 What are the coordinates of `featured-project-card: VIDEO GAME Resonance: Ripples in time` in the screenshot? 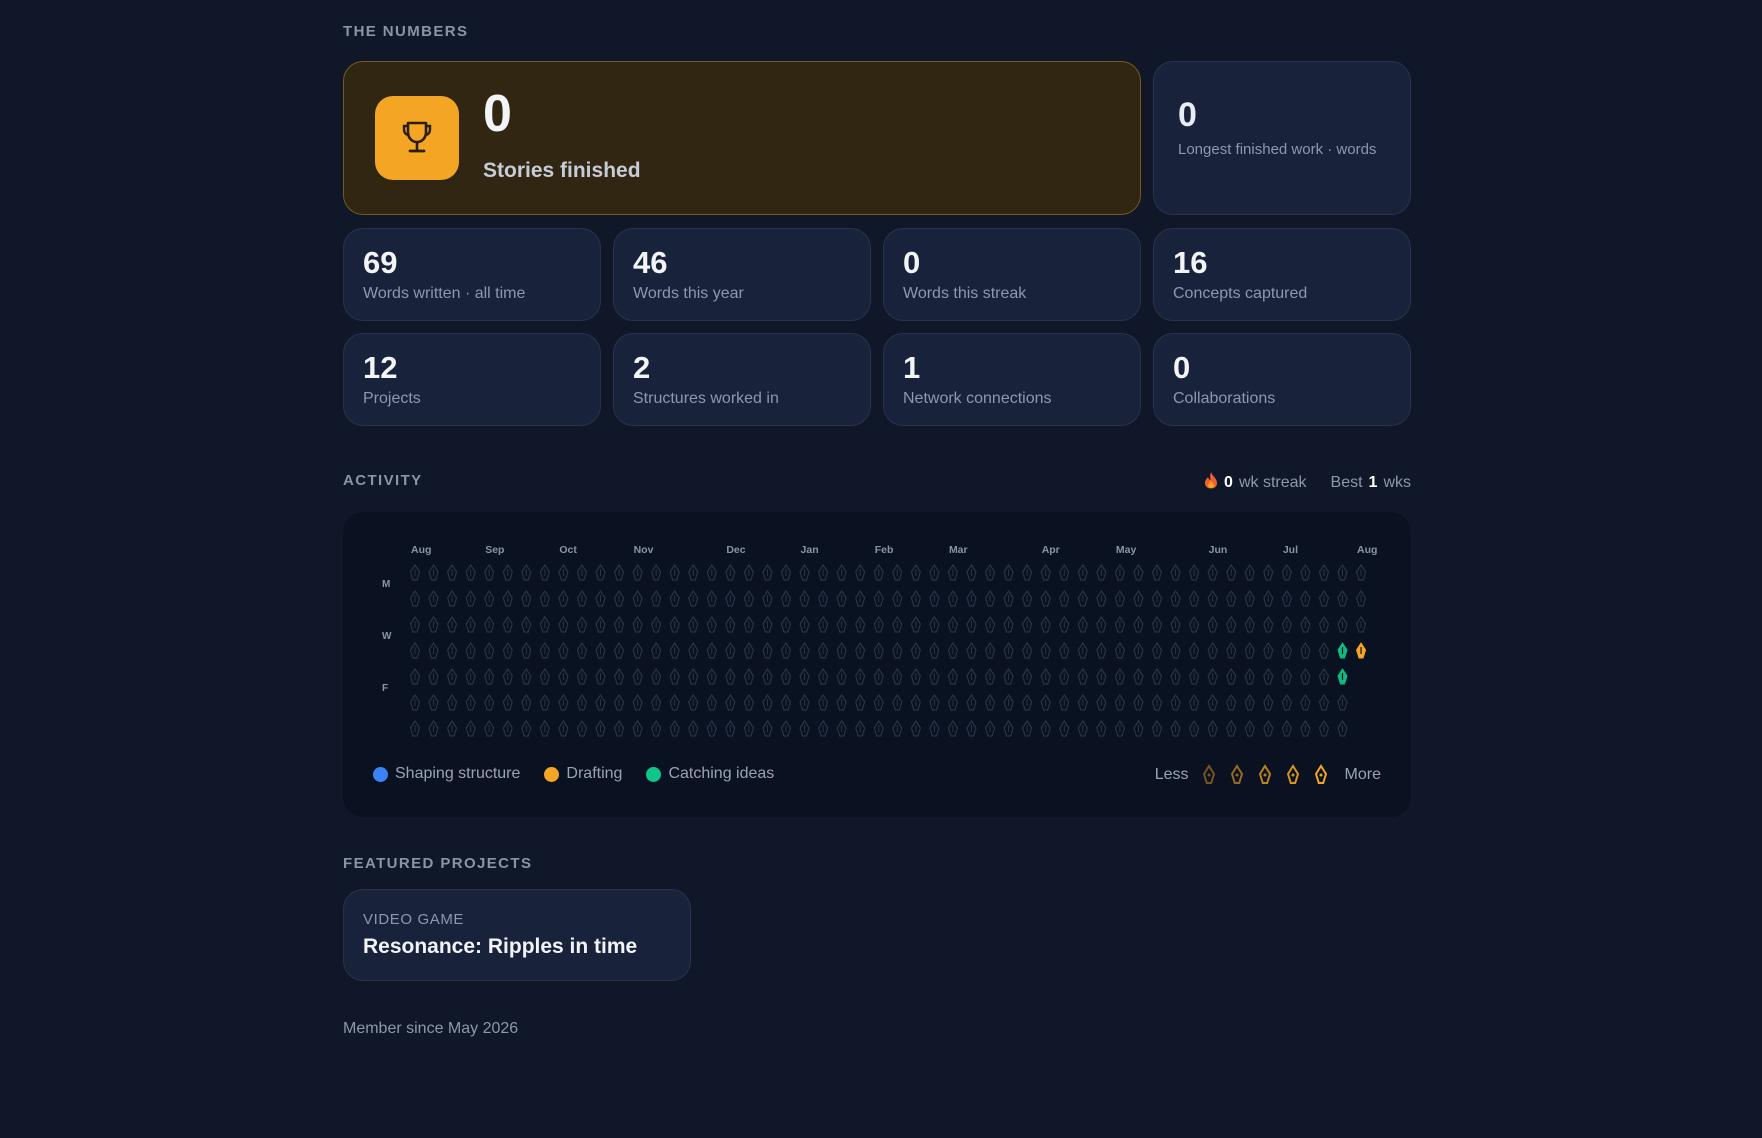 It's located at (517, 935).